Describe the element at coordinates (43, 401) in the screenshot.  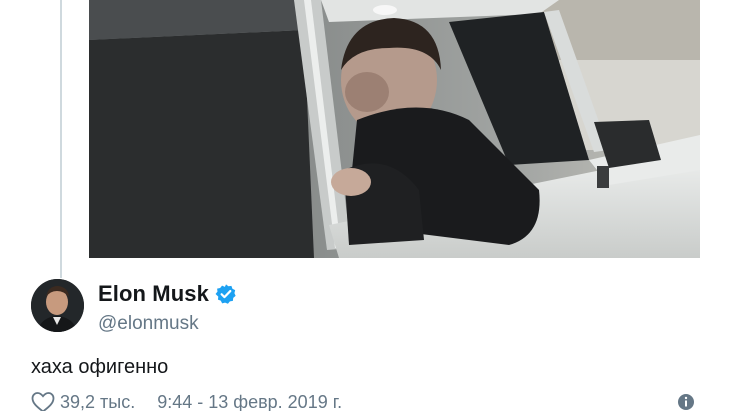
I see `heart-icon` at that location.